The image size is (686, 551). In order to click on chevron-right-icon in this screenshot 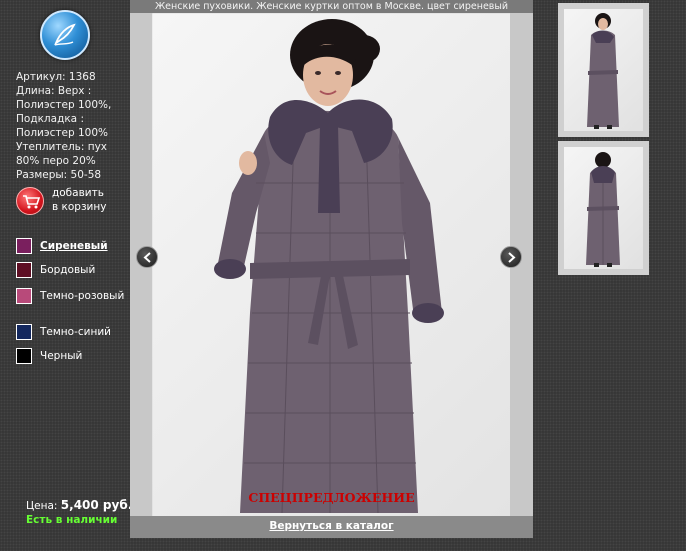, I will do `click(512, 257)`.